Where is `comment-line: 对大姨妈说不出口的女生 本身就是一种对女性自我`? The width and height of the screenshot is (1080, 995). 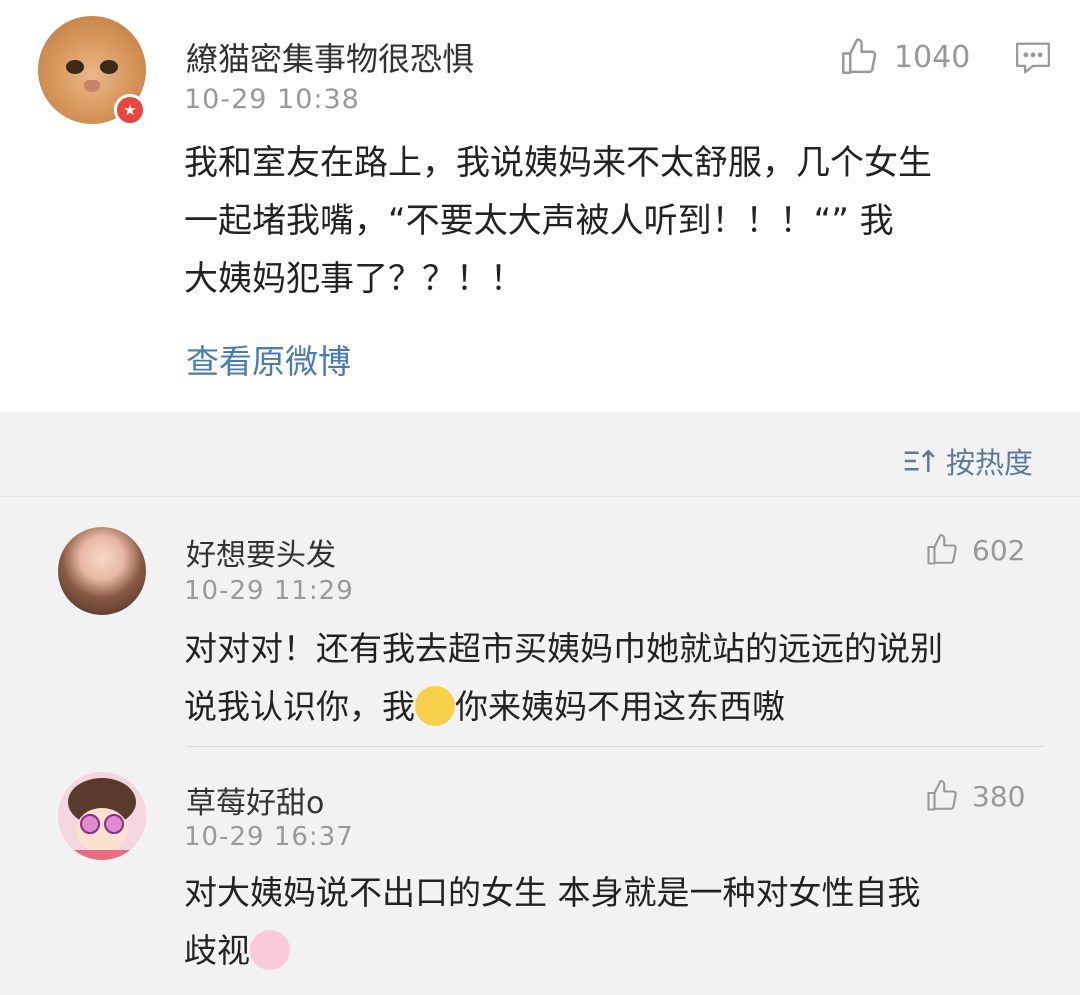 comment-line: 对大姨妈说不出口的女生 本身就是一种对女性自我 is located at coordinates (552, 892).